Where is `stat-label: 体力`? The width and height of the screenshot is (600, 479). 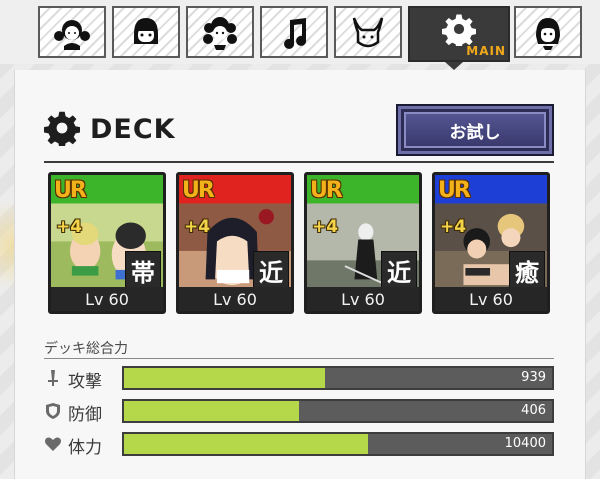 stat-label: 体力 is located at coordinates (85, 448).